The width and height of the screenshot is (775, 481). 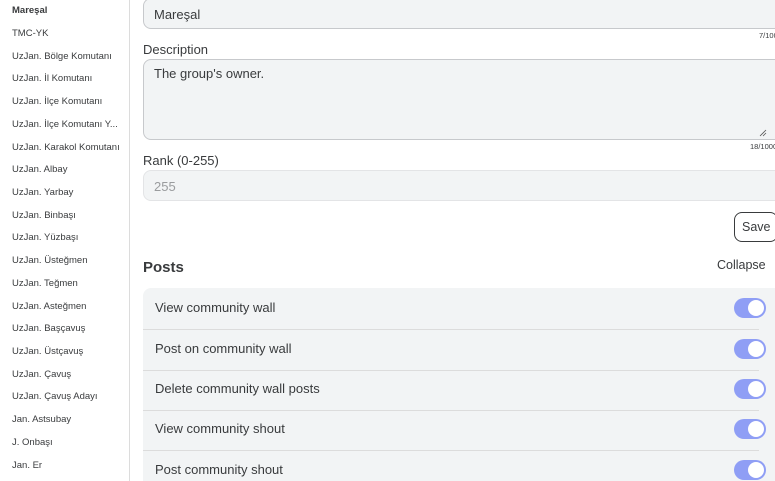 What do you see at coordinates (68, 284) in the screenshot?
I see `sidebar-item-tegmen: UzJan. Teğmen` at bounding box center [68, 284].